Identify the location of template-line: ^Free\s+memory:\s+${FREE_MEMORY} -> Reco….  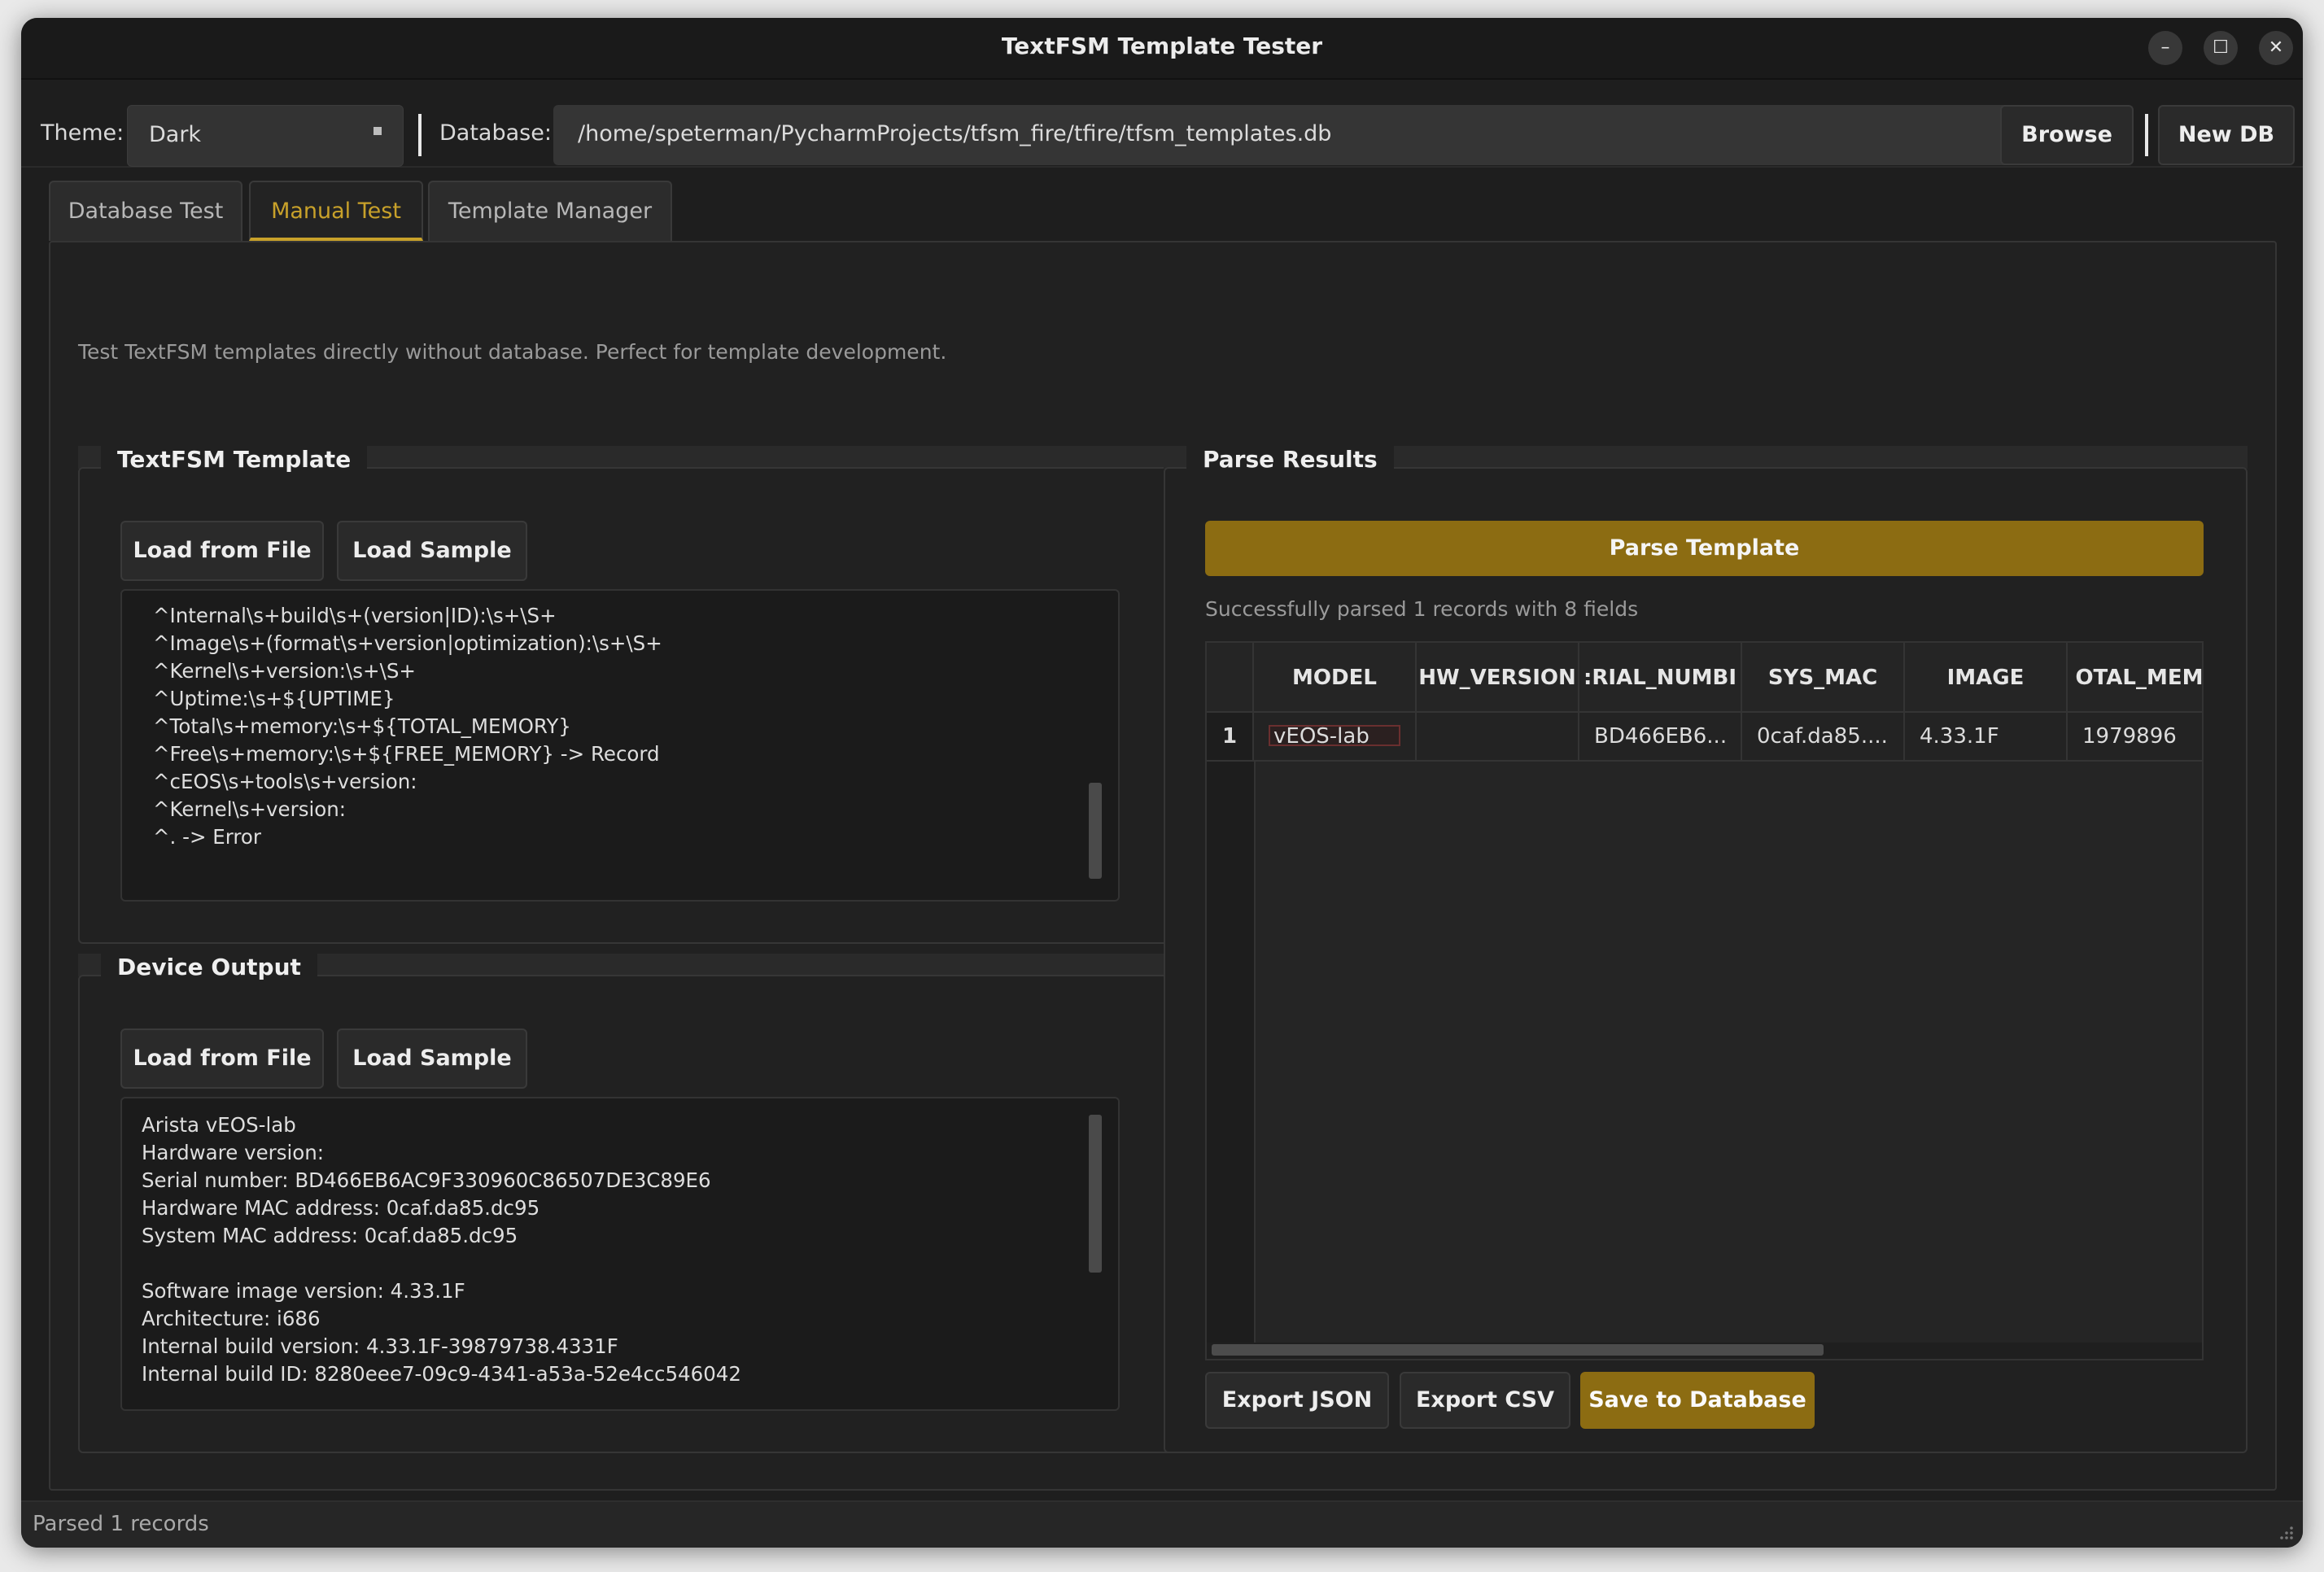
(406, 754).